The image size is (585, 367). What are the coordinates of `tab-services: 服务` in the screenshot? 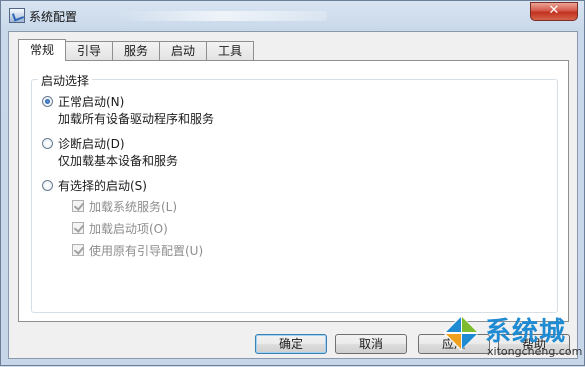 It's located at (136, 50).